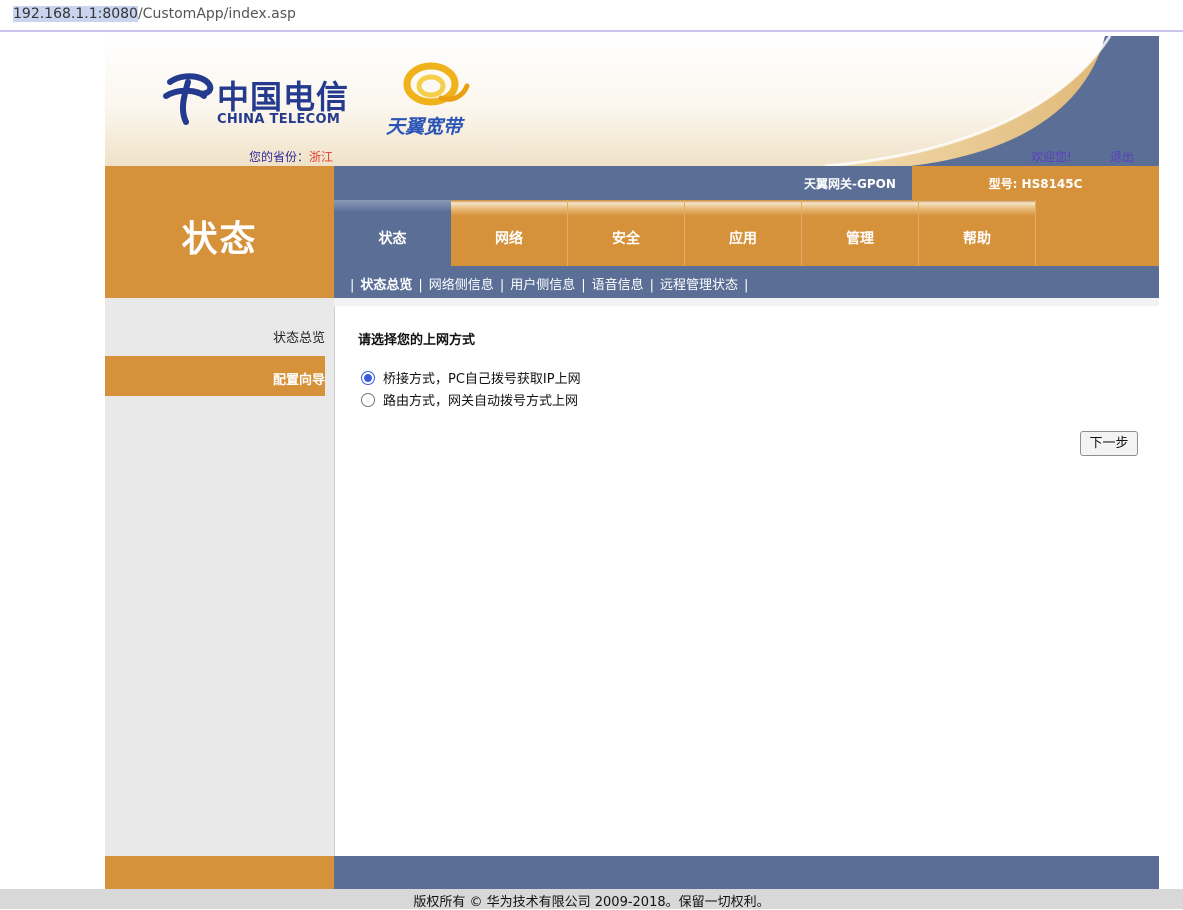 The width and height of the screenshot is (1183, 910). What do you see at coordinates (1122, 156) in the screenshot?
I see `logout-link: 退出` at bounding box center [1122, 156].